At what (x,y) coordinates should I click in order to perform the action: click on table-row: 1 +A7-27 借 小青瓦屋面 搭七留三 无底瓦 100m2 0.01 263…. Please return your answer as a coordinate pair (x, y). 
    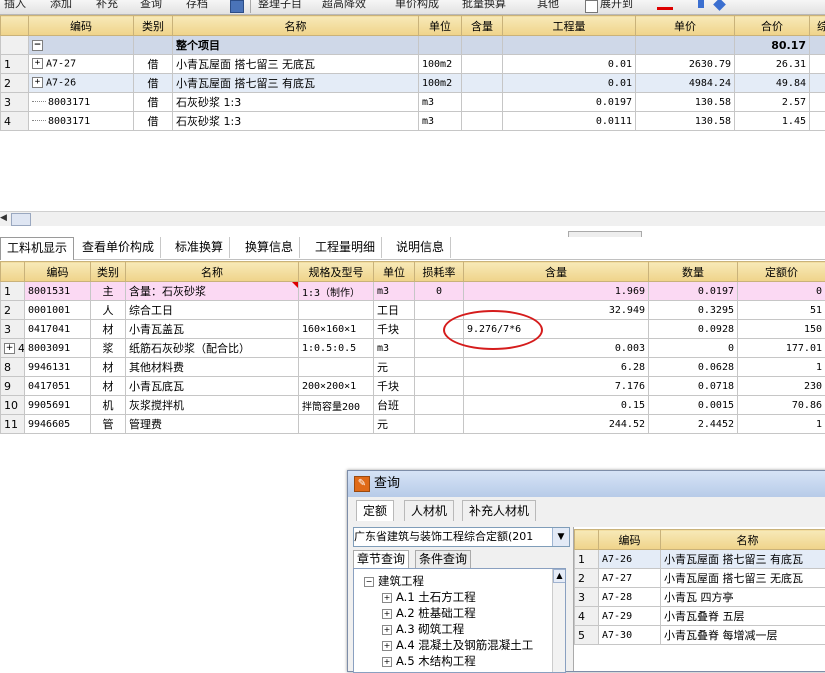
    Looking at the image, I should click on (413, 64).